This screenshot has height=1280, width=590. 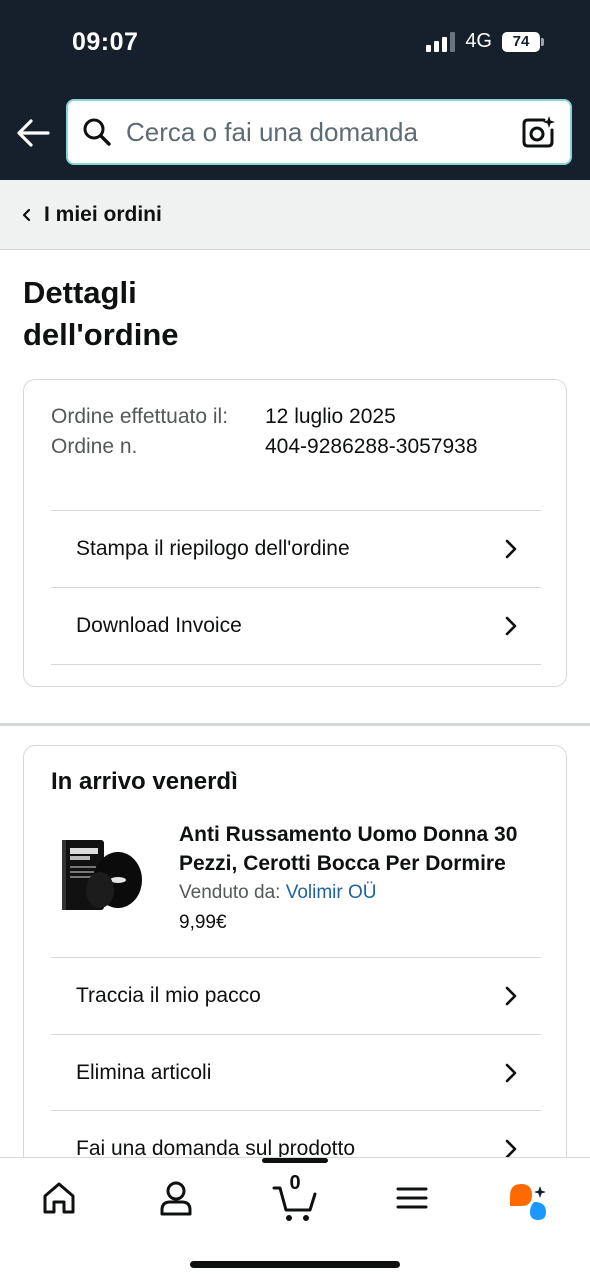 What do you see at coordinates (295, 1264) in the screenshot?
I see `home-indicator` at bounding box center [295, 1264].